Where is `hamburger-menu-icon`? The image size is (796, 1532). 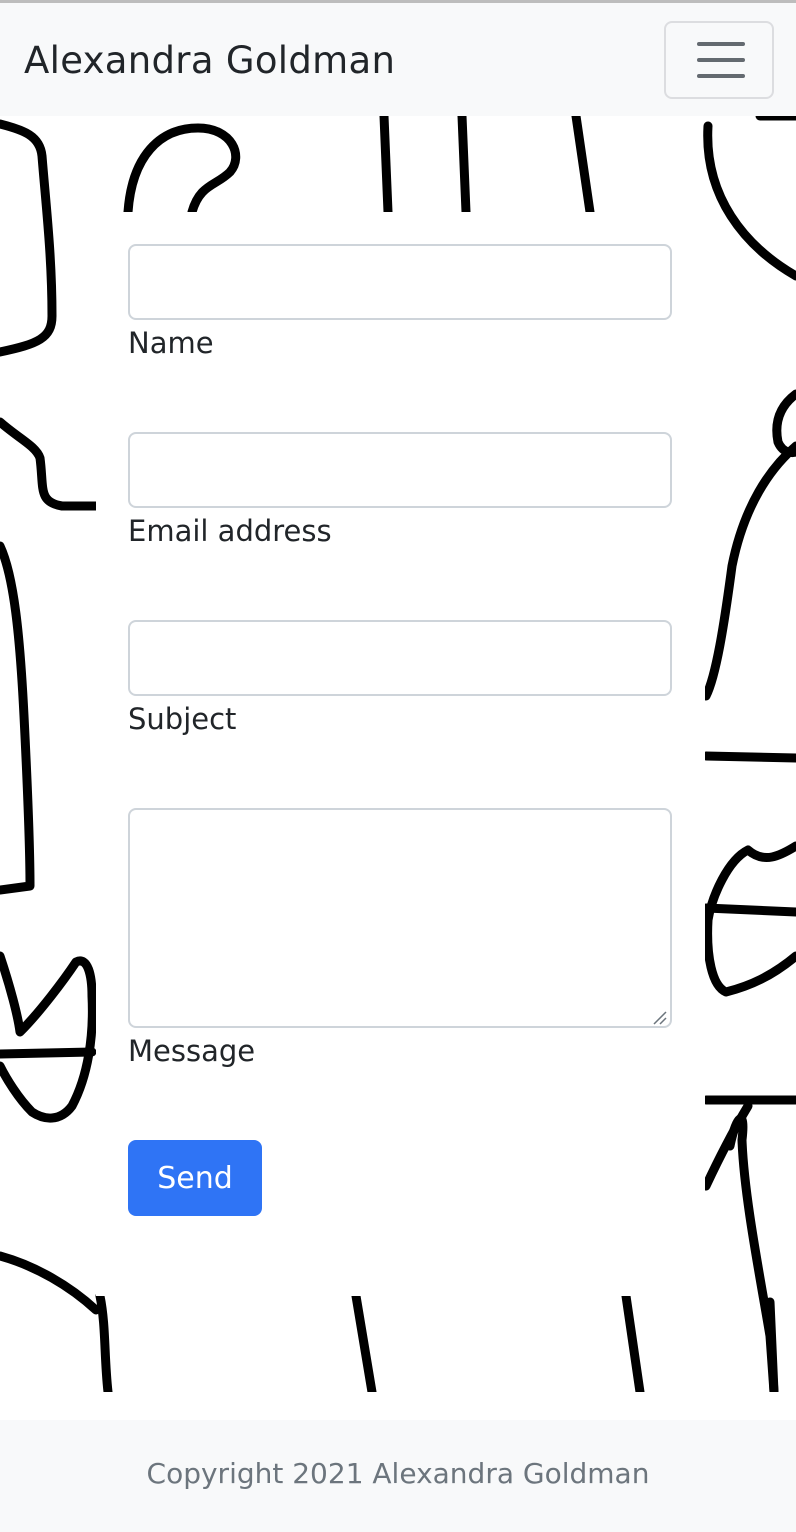
hamburger-menu-icon is located at coordinates (721, 44).